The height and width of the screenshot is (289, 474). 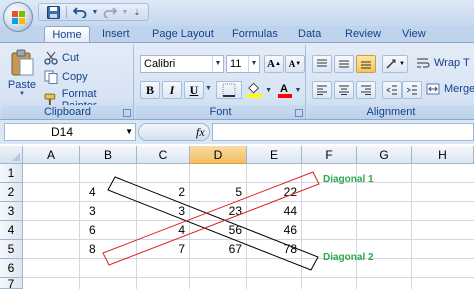 I want to click on column-header-a: A, so click(x=51, y=155).